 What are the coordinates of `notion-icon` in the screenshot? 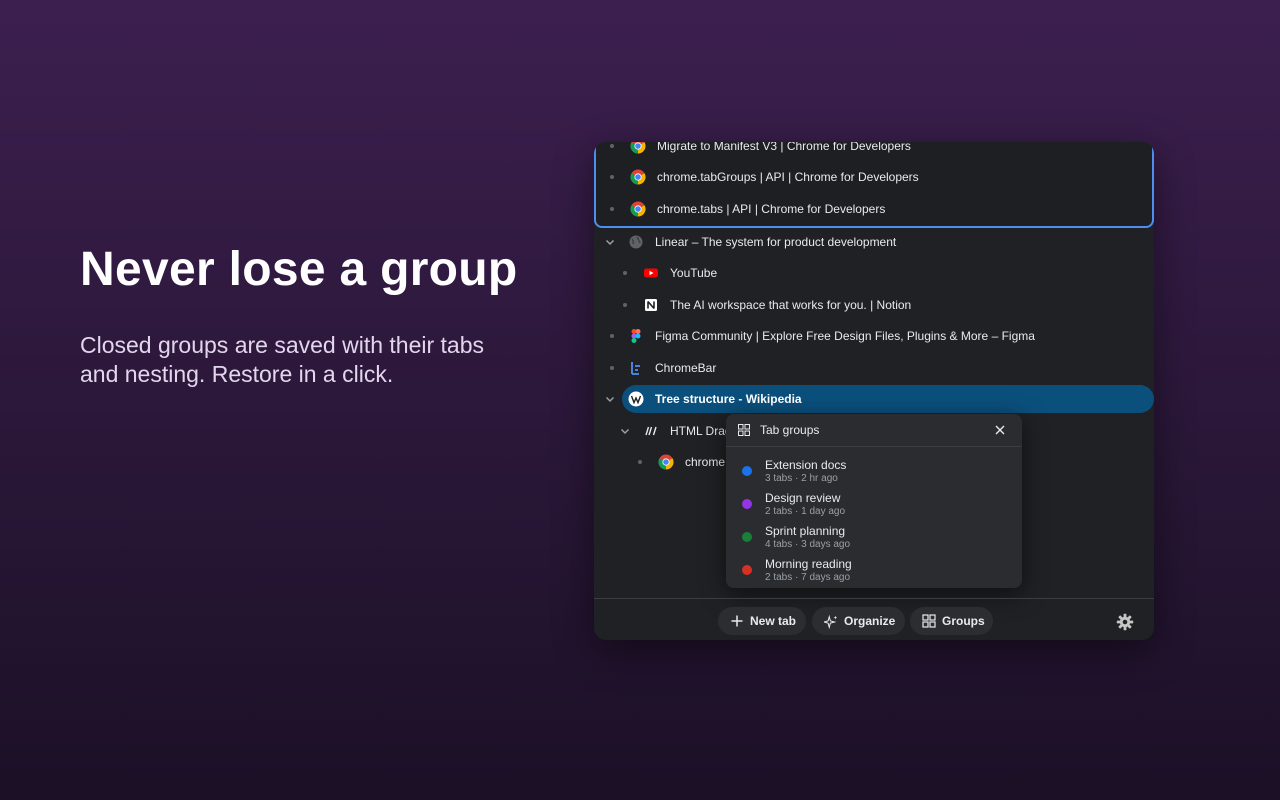 It's located at (651, 305).